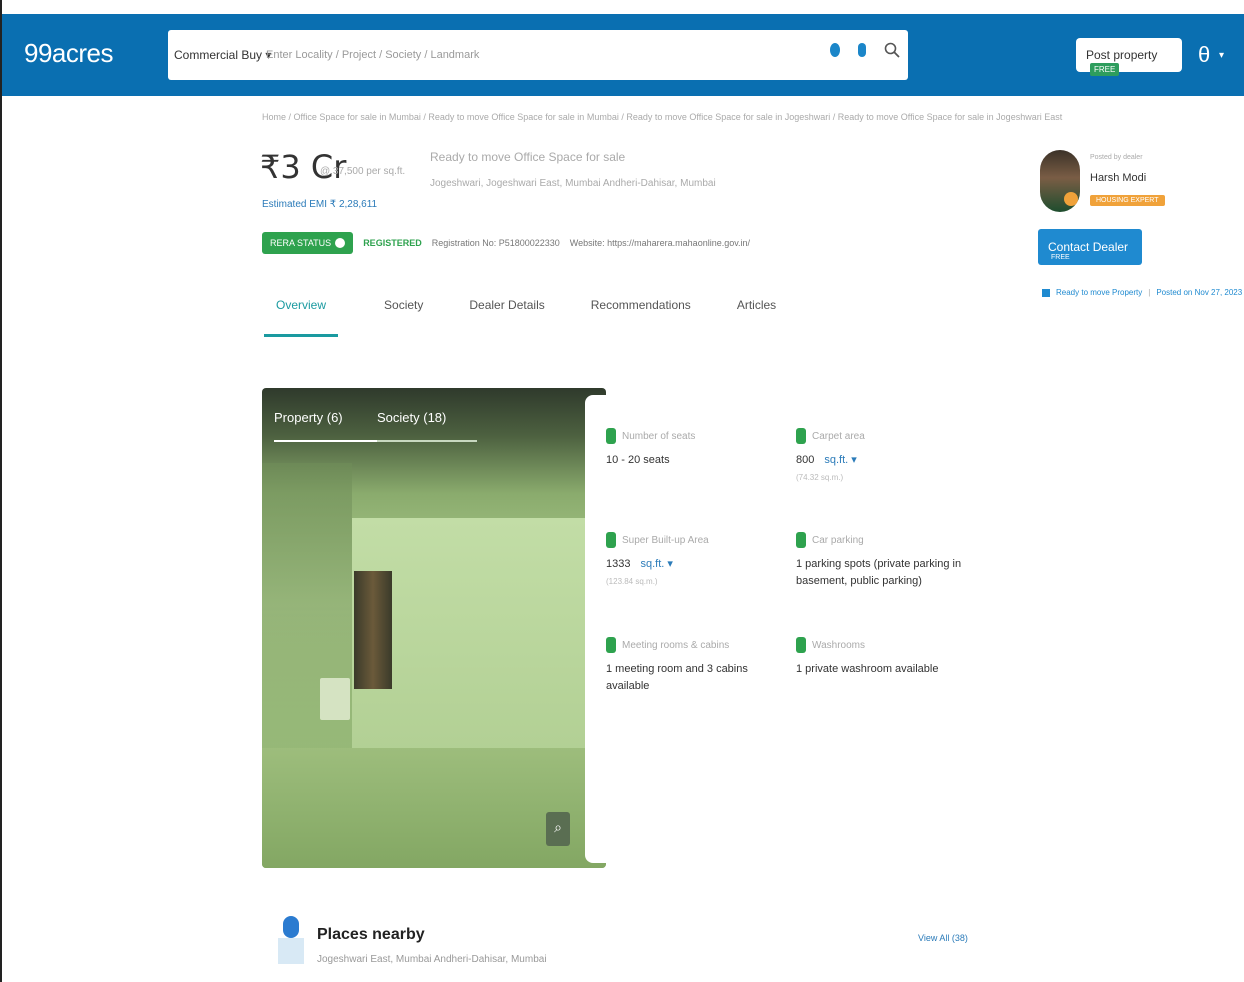 Image resolution: width=1244 pixels, height=982 pixels. Describe the element at coordinates (222, 55) in the screenshot. I see `search-type-dropdown: Commercial Buy ▾` at that location.